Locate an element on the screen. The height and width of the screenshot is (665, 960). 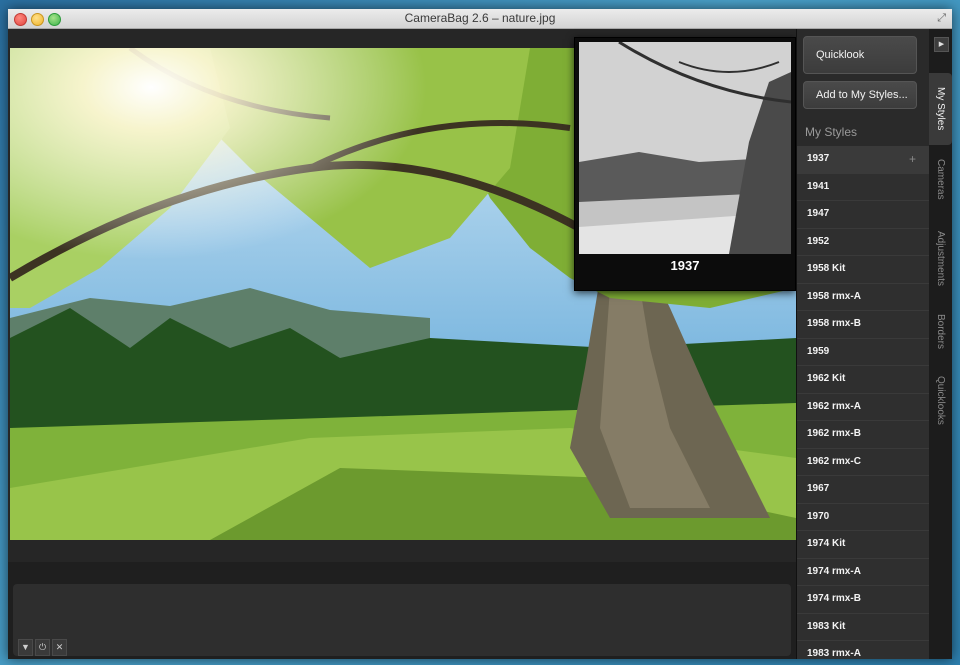
bw-preview-image is located at coordinates (685, 148).